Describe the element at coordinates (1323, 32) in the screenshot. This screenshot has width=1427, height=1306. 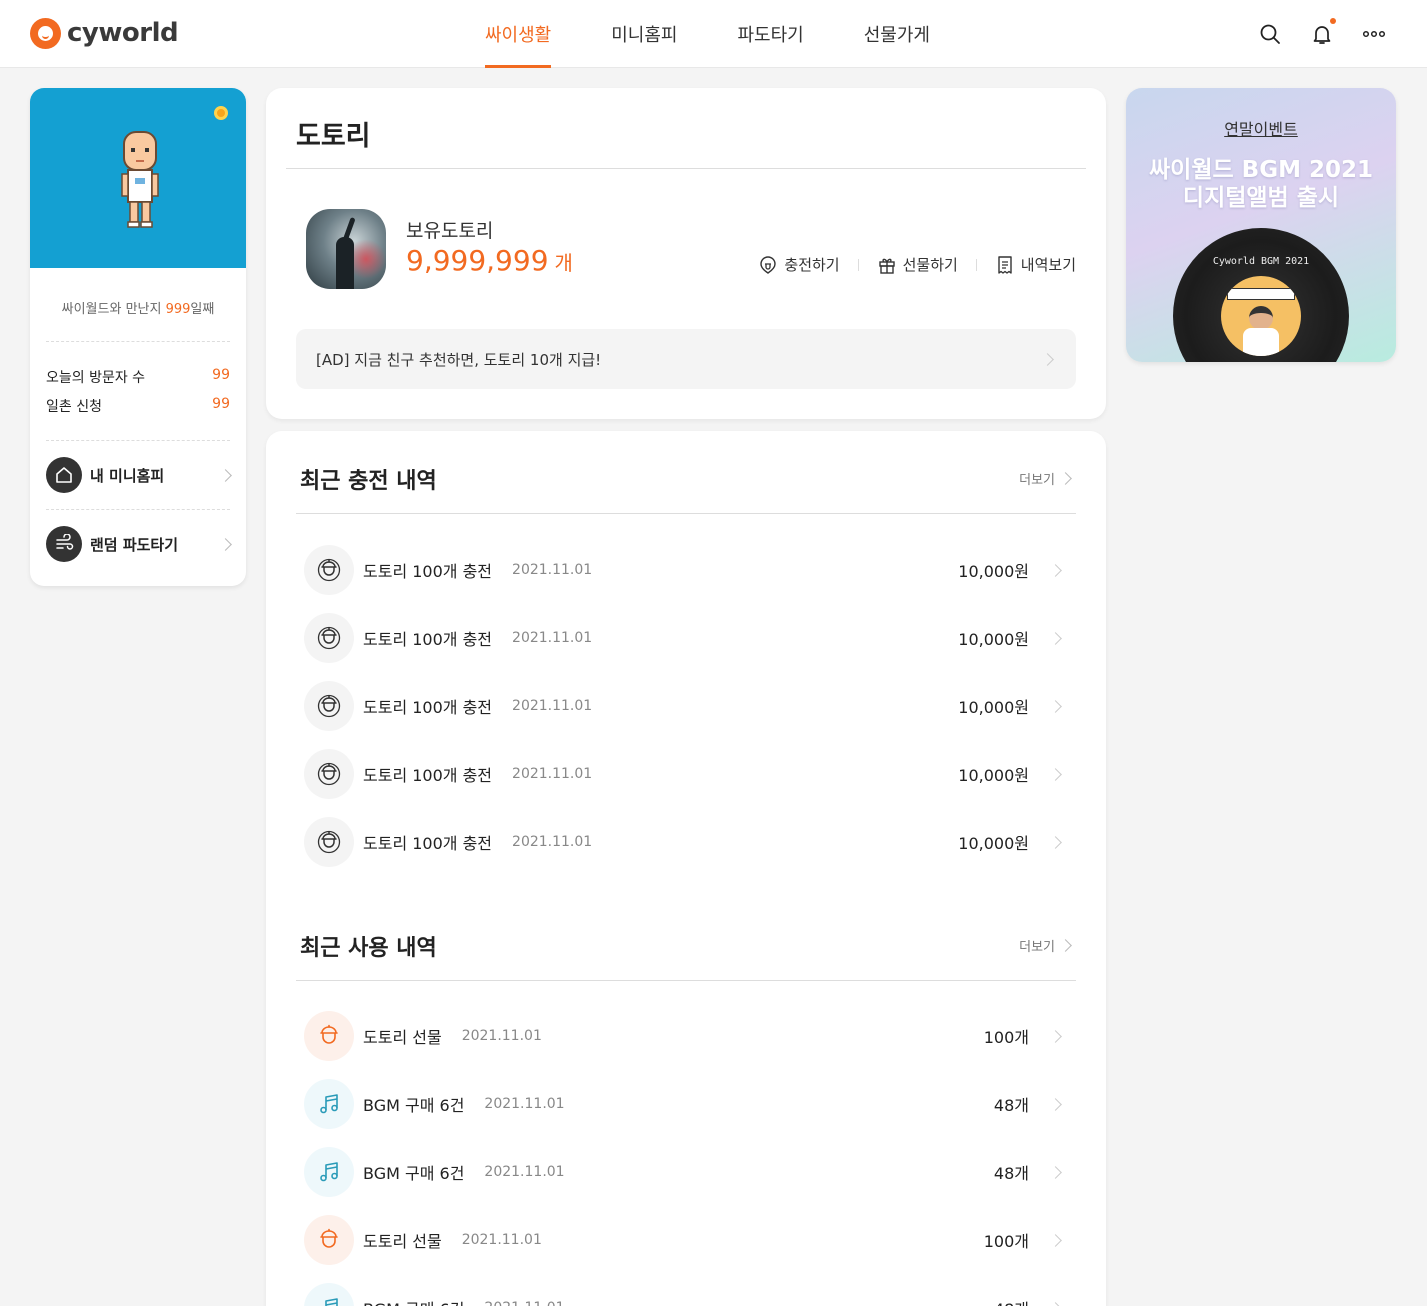
I see `bell-icon` at that location.